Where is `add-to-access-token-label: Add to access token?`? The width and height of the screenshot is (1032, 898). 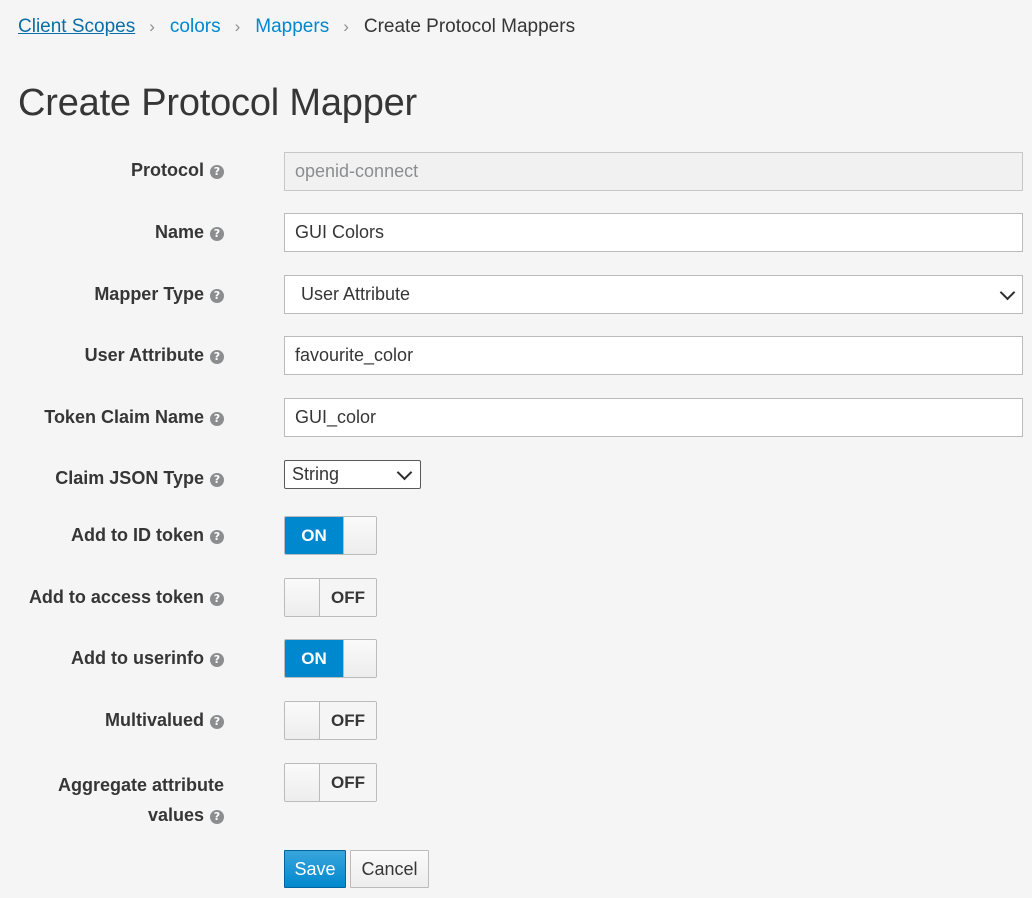
add-to-access-token-label: Add to access token? is located at coordinates (126, 597).